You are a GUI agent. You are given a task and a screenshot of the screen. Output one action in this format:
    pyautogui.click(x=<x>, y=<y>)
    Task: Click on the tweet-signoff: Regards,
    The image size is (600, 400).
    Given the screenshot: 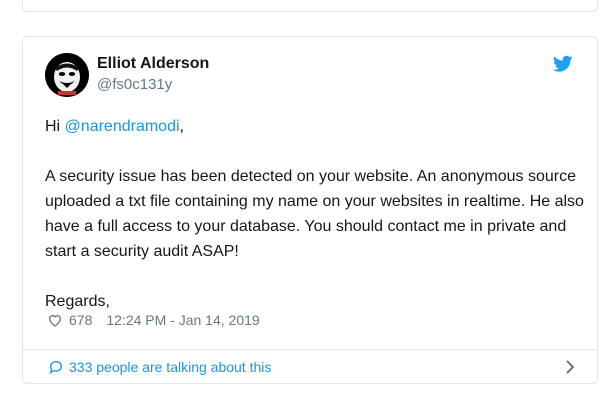 What is the action you would take?
    pyautogui.click(x=77, y=301)
    